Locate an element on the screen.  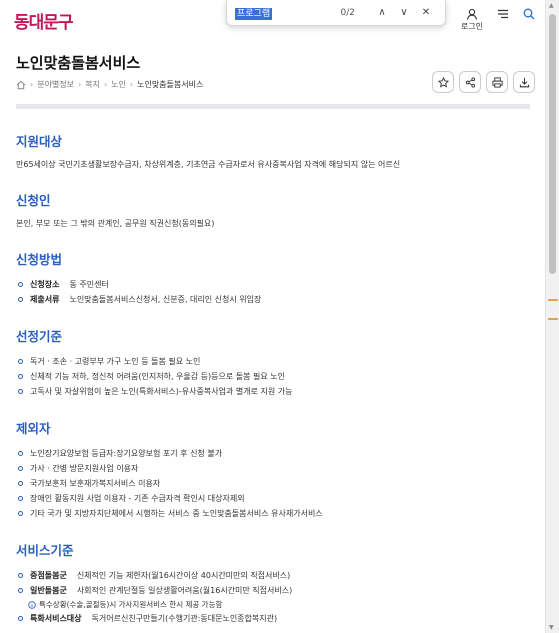
item-text: 장애인 활동지원 사업 이용자 - 기존 수급자격 확인시 대상자제외 is located at coordinates (137, 498).